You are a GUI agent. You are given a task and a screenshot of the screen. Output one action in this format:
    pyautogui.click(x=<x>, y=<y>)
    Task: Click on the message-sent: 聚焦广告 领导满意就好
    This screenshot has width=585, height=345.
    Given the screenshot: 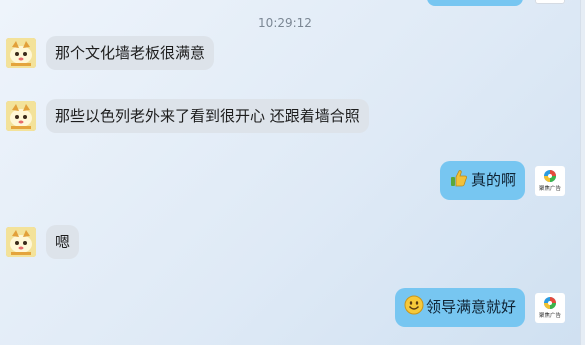 What is the action you would take?
    pyautogui.click(x=479, y=307)
    